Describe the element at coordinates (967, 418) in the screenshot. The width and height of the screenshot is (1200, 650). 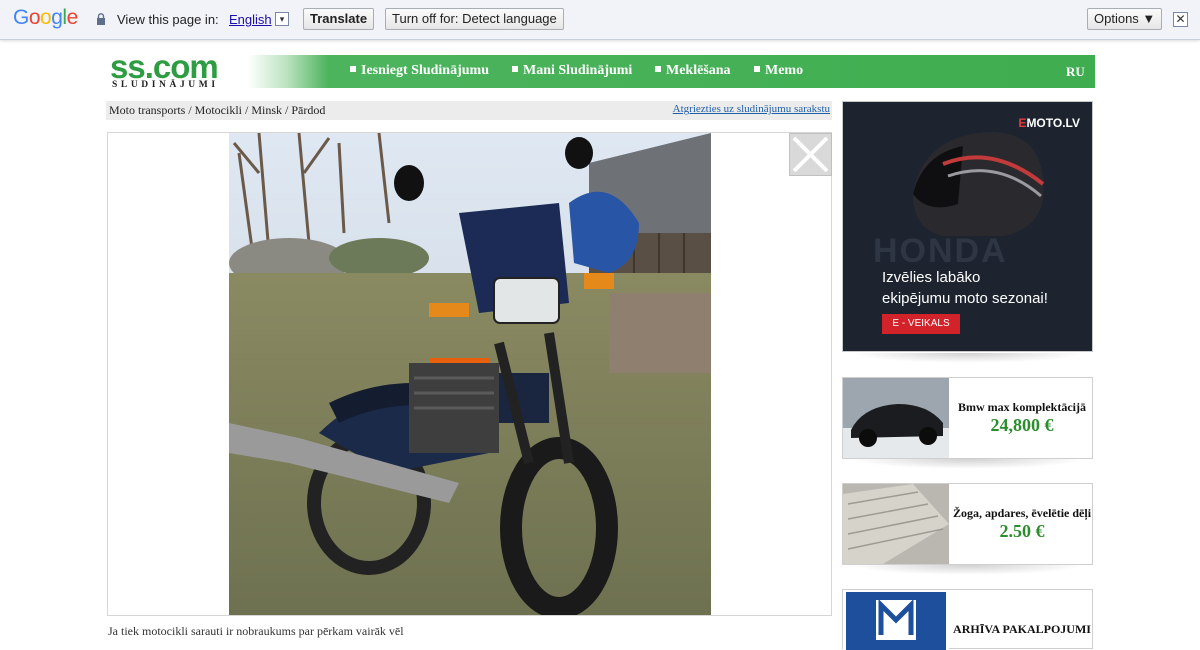
I see `side-ad-card: Bmw max komplektācijā 24,800 €` at that location.